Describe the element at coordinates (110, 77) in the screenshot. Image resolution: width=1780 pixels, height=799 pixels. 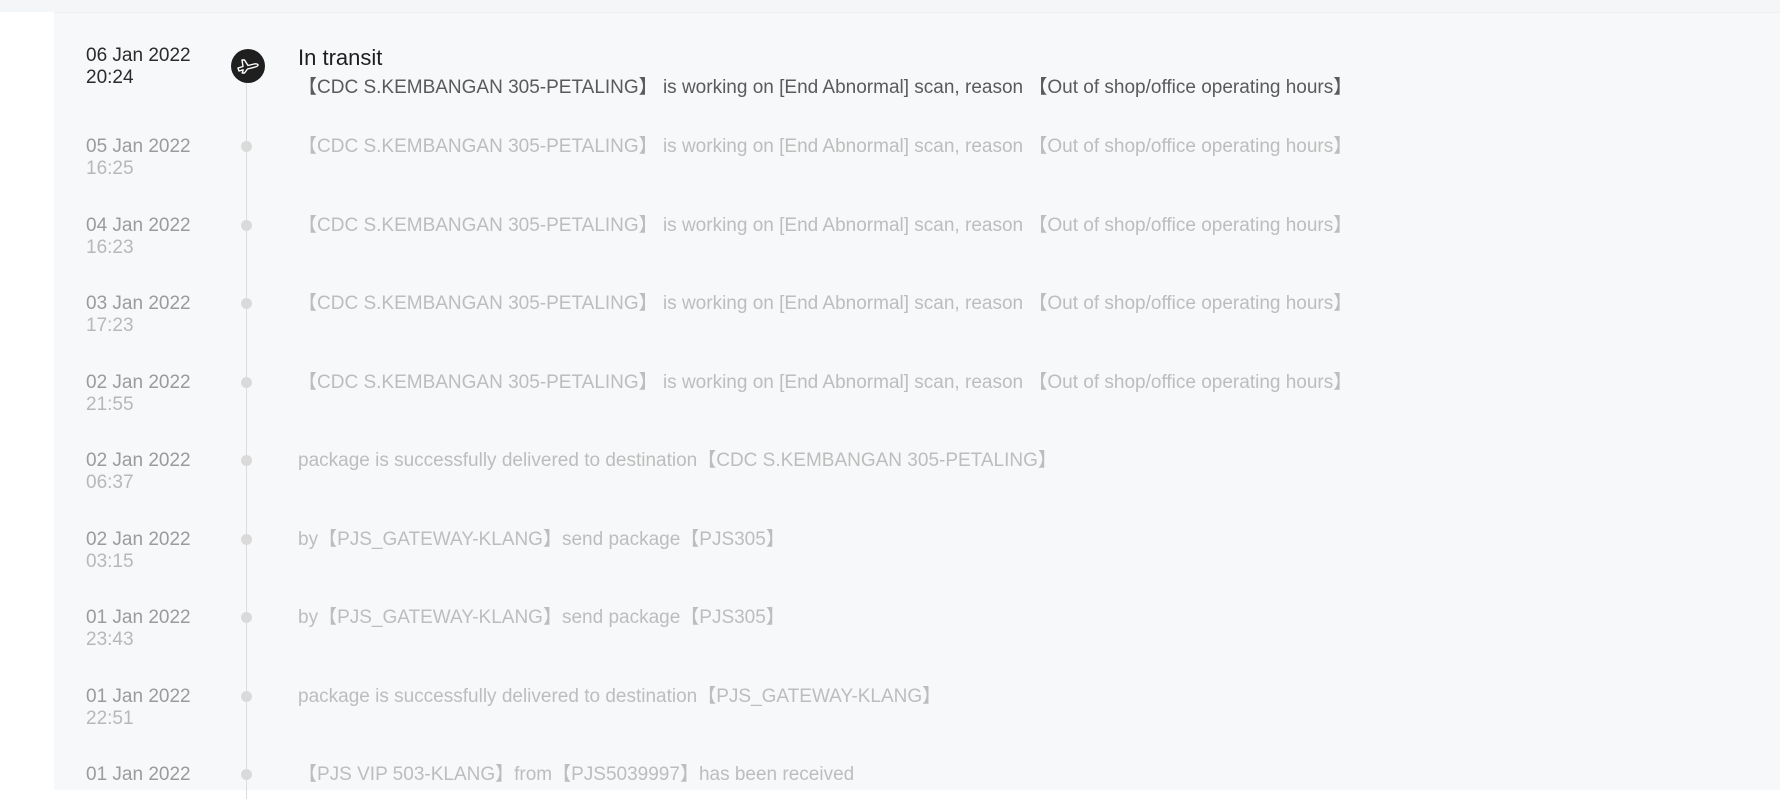
I see `event-time: 20:24` at that location.